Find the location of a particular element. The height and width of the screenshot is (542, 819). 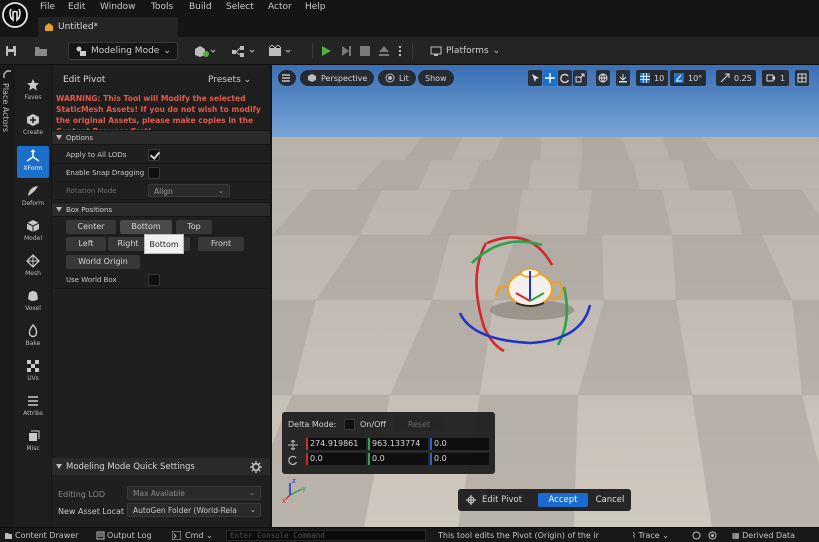

menu-edit: Edit is located at coordinates (76, 7).